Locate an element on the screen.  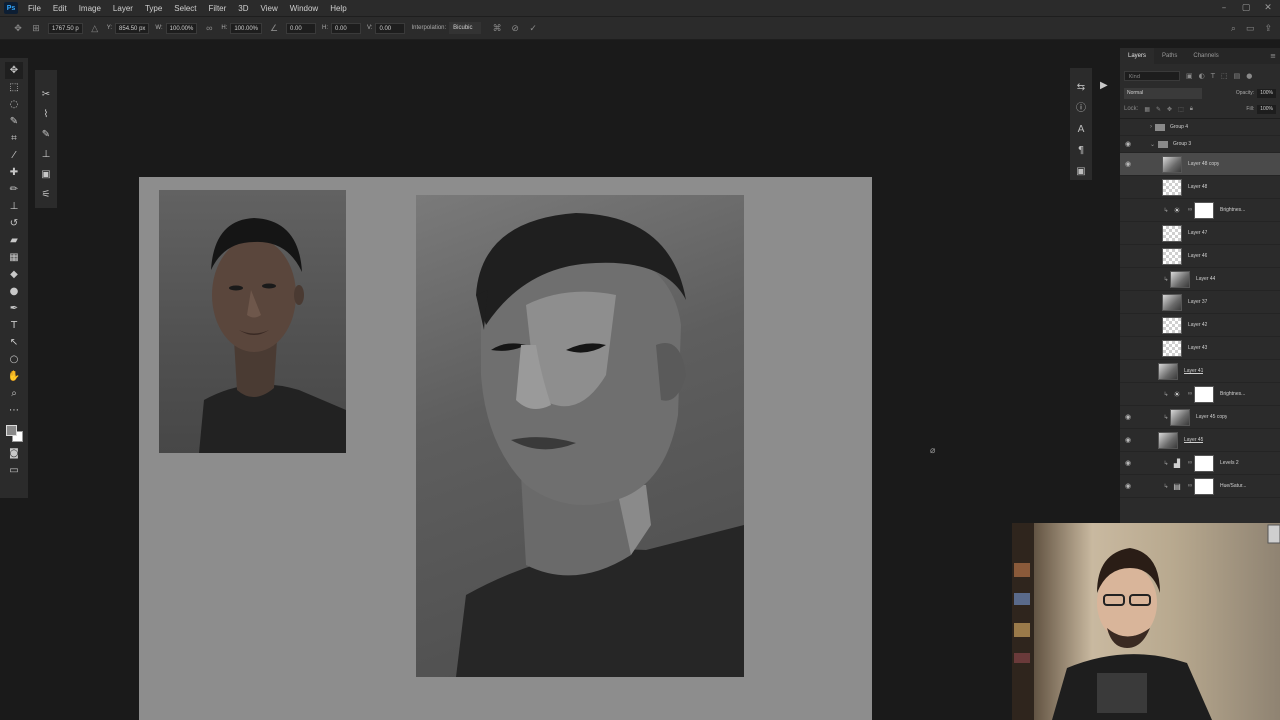
layer-group-row: ◉ ⌄ Group 3 is located at coordinates (1200, 144).